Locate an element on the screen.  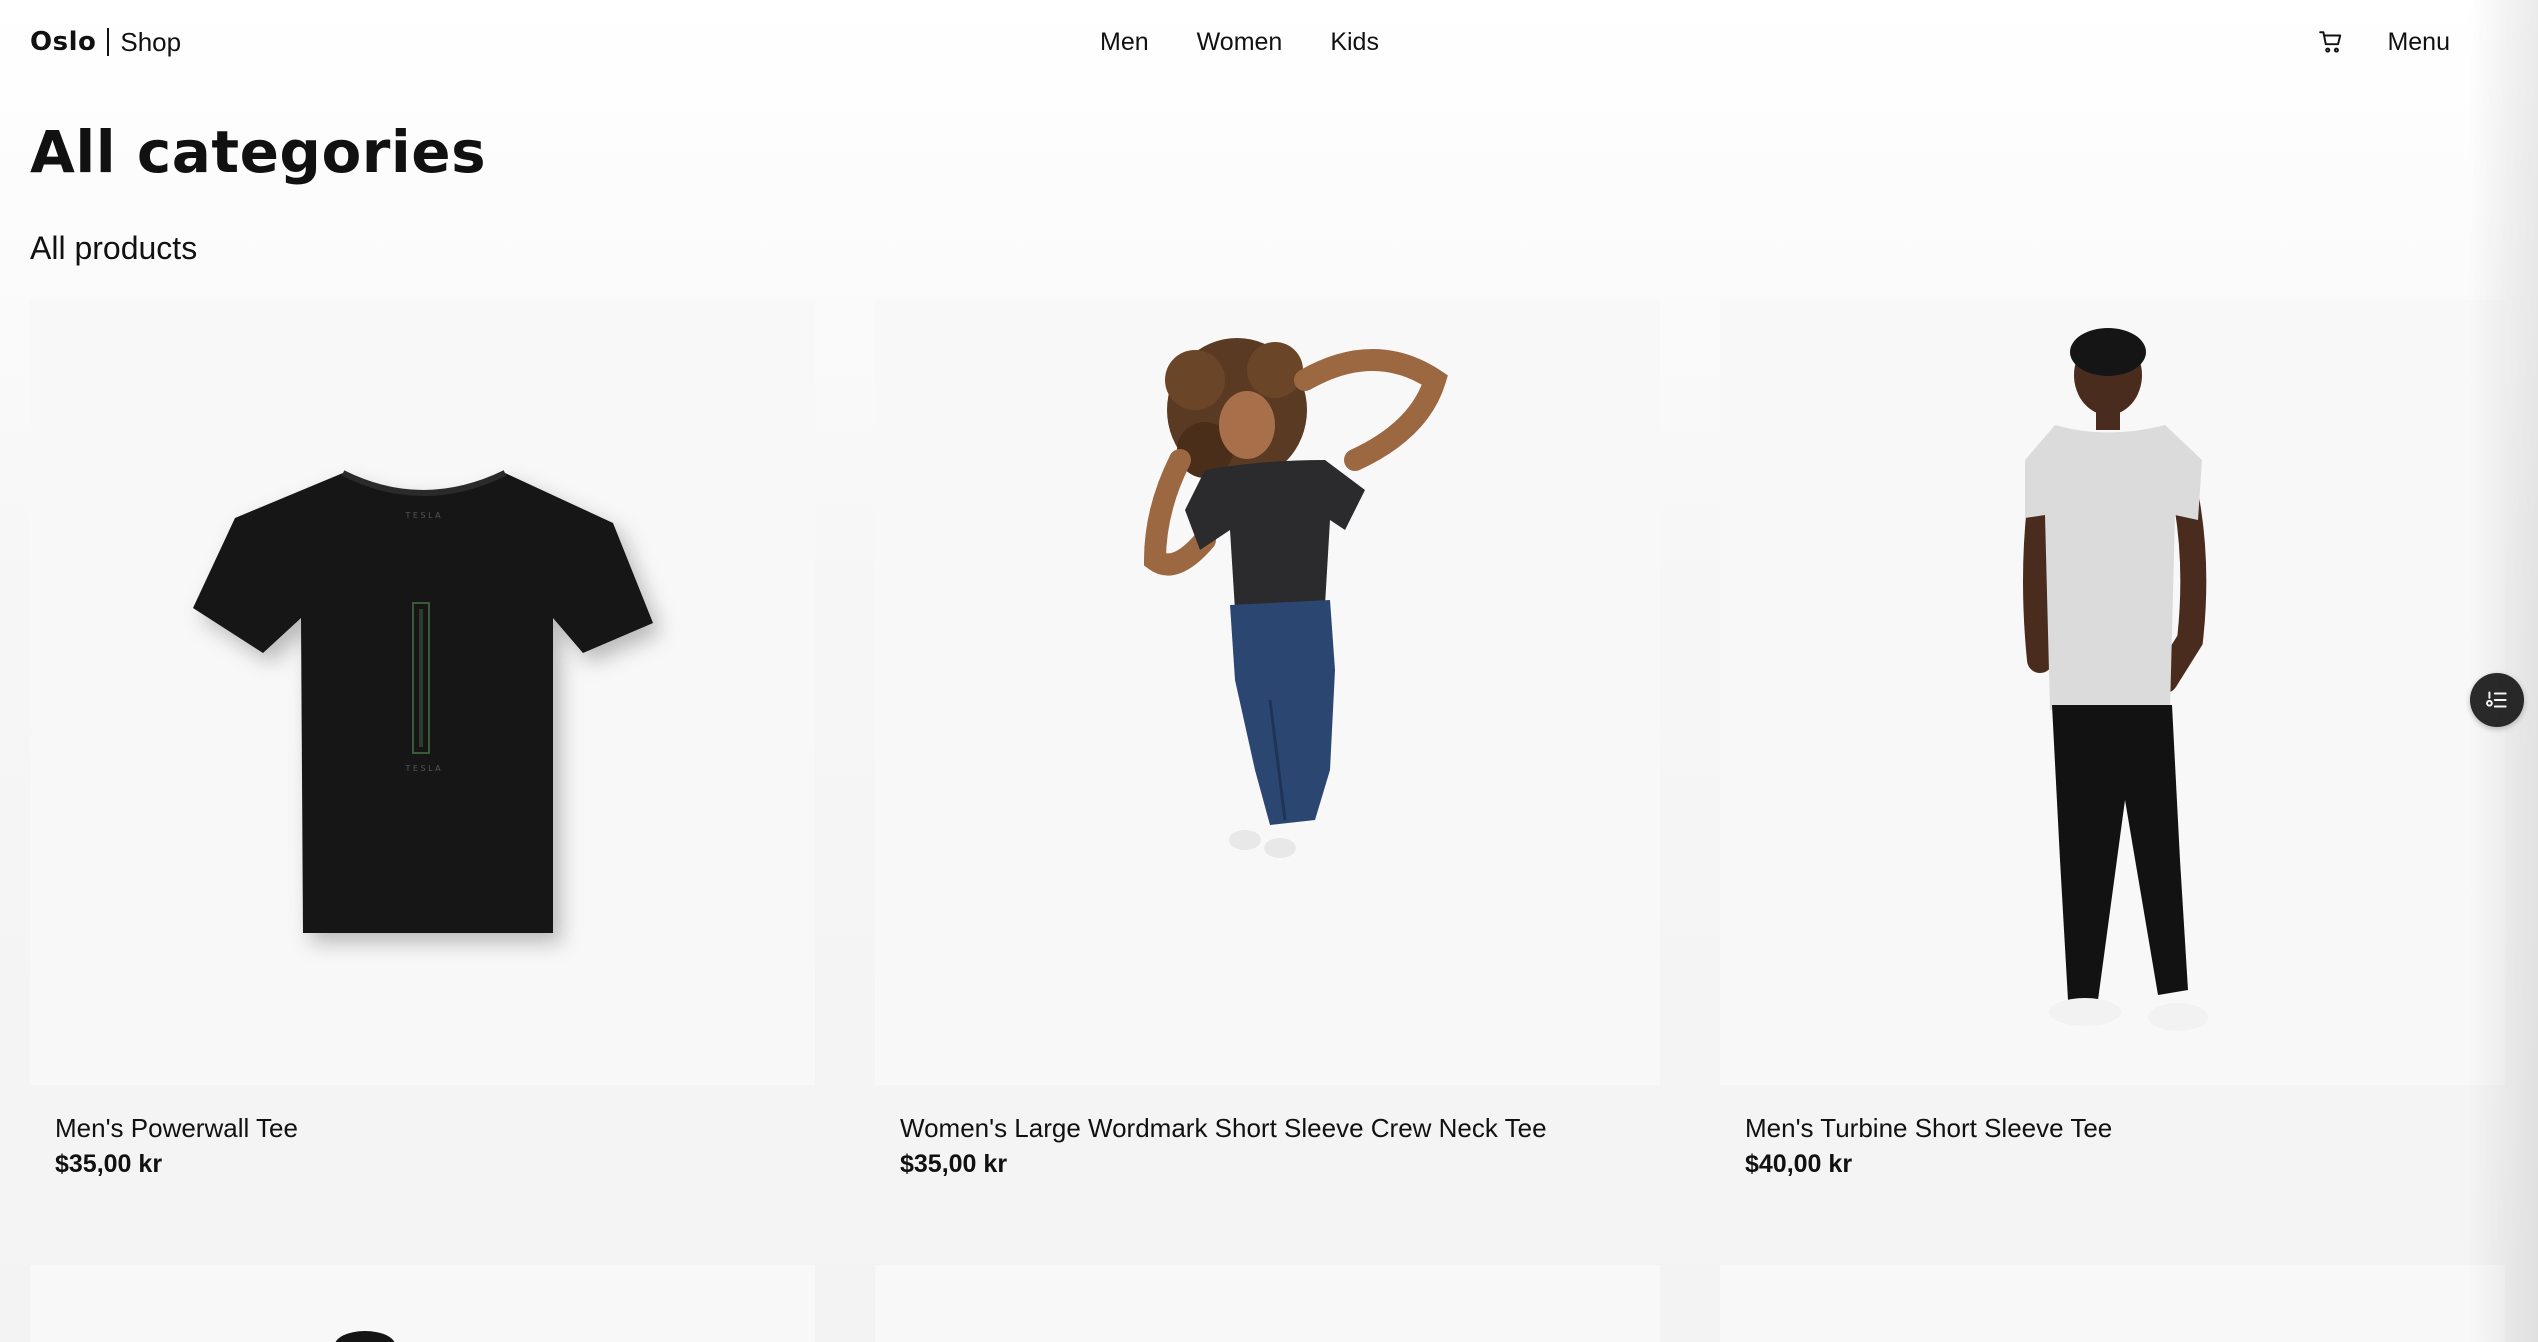
product-name: Men's Powerwall Tee is located at coordinates (422, 1128).